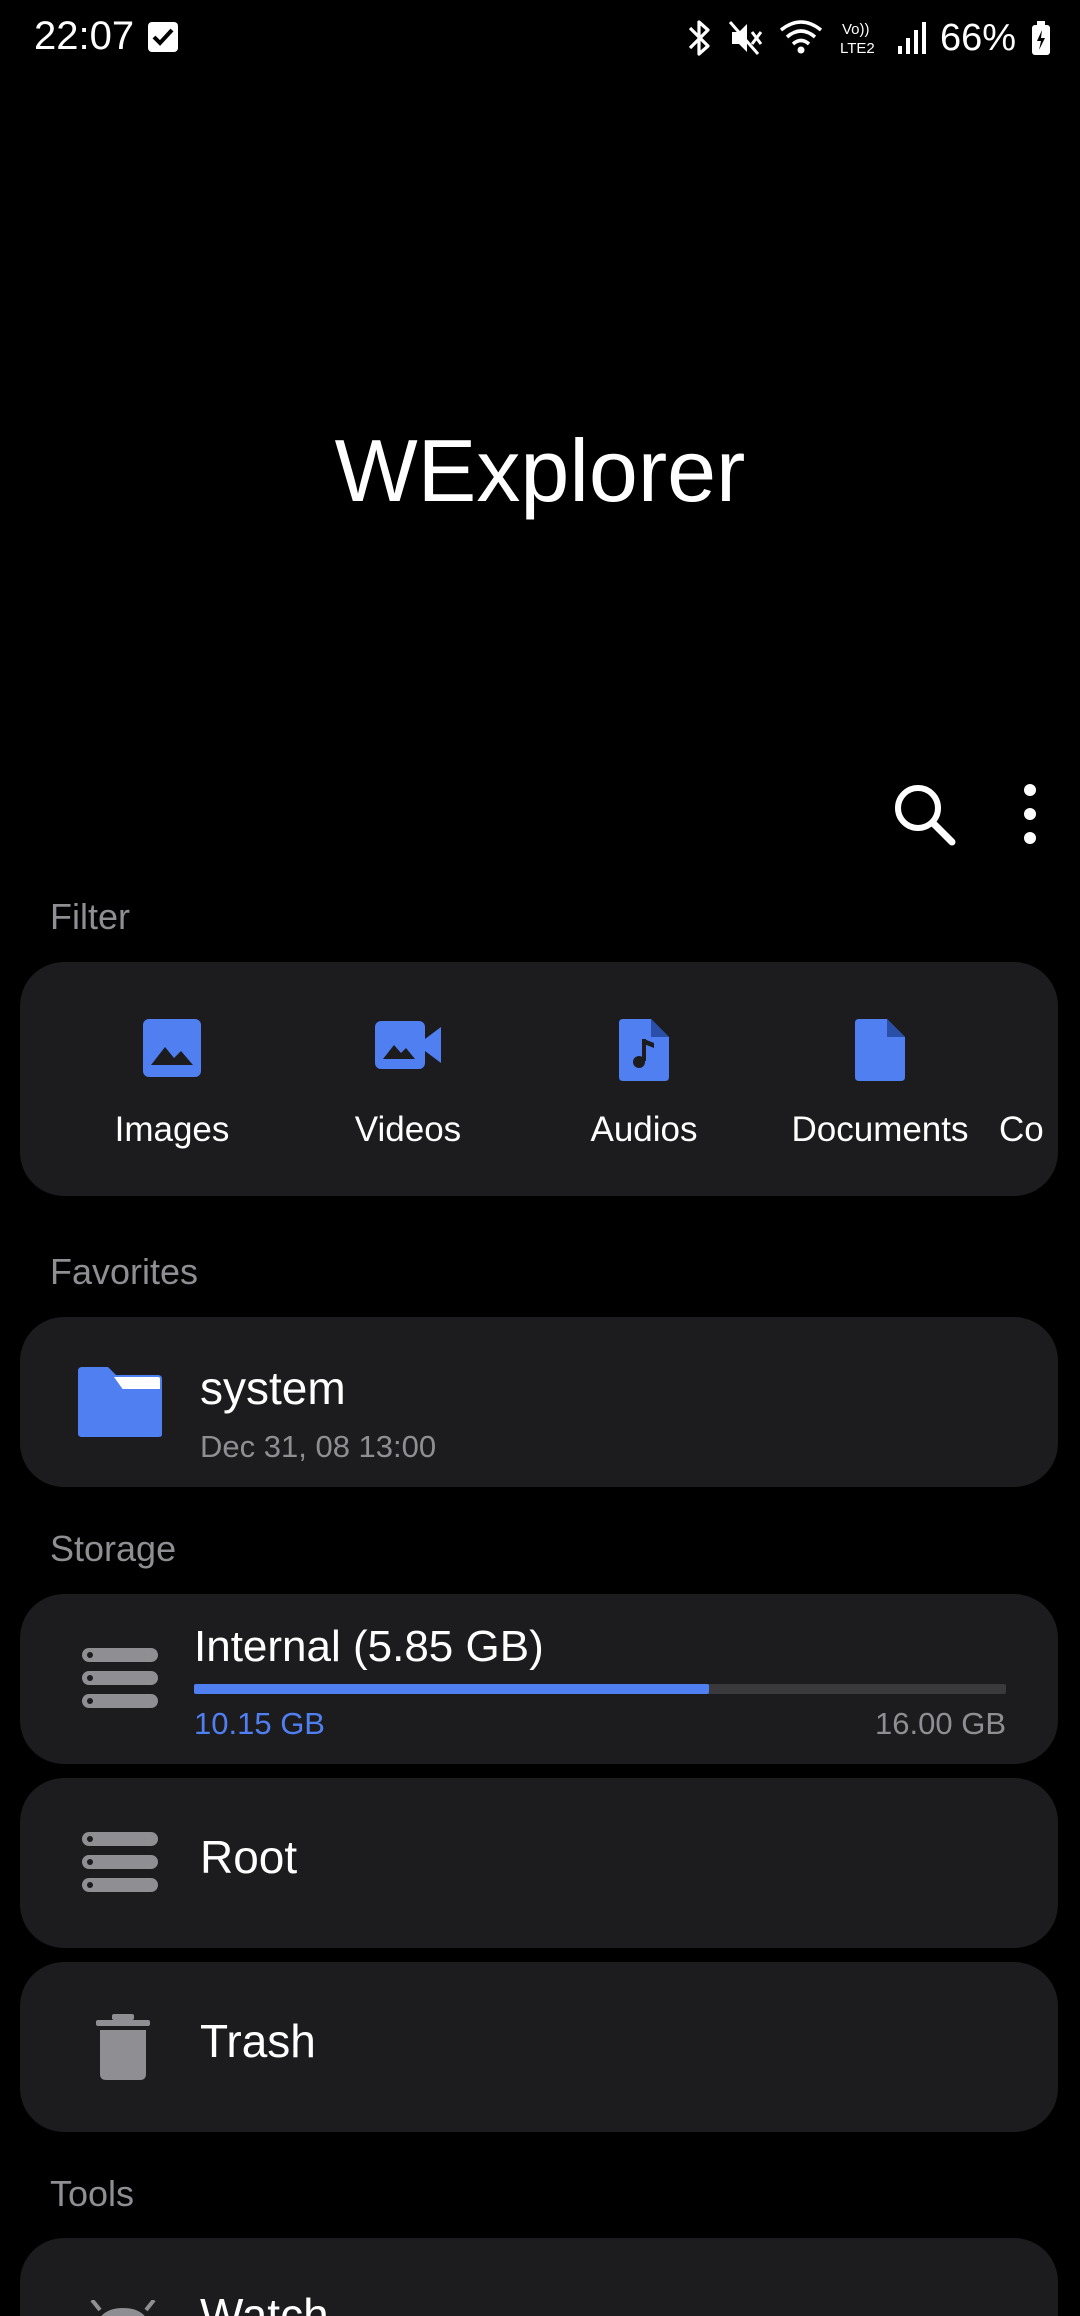 The width and height of the screenshot is (1080, 2316). What do you see at coordinates (113, 1548) in the screenshot?
I see `storage-section-label: Storage` at bounding box center [113, 1548].